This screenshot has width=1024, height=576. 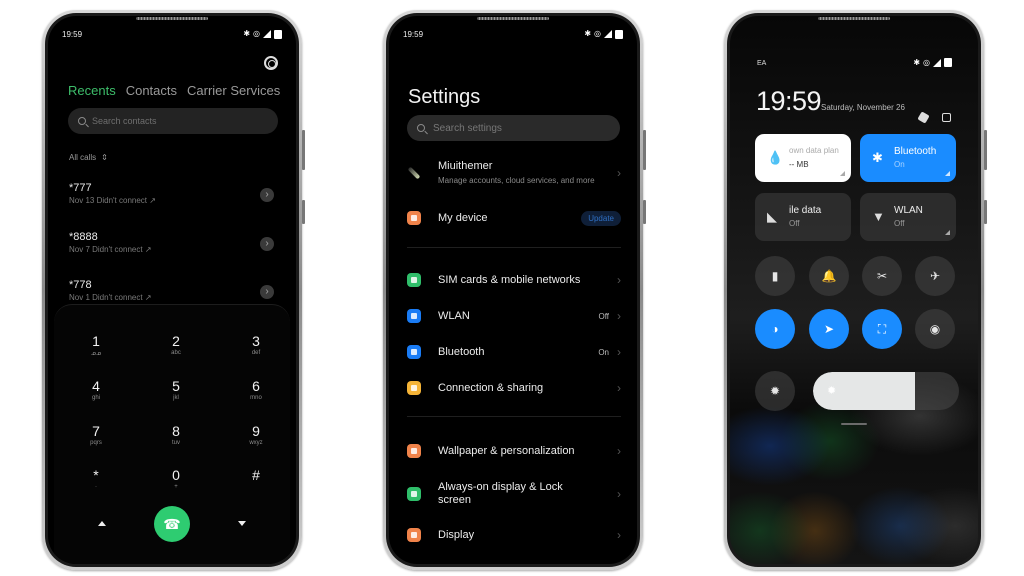 I want to click on tile-subtitle: -- MB, so click(x=799, y=164).